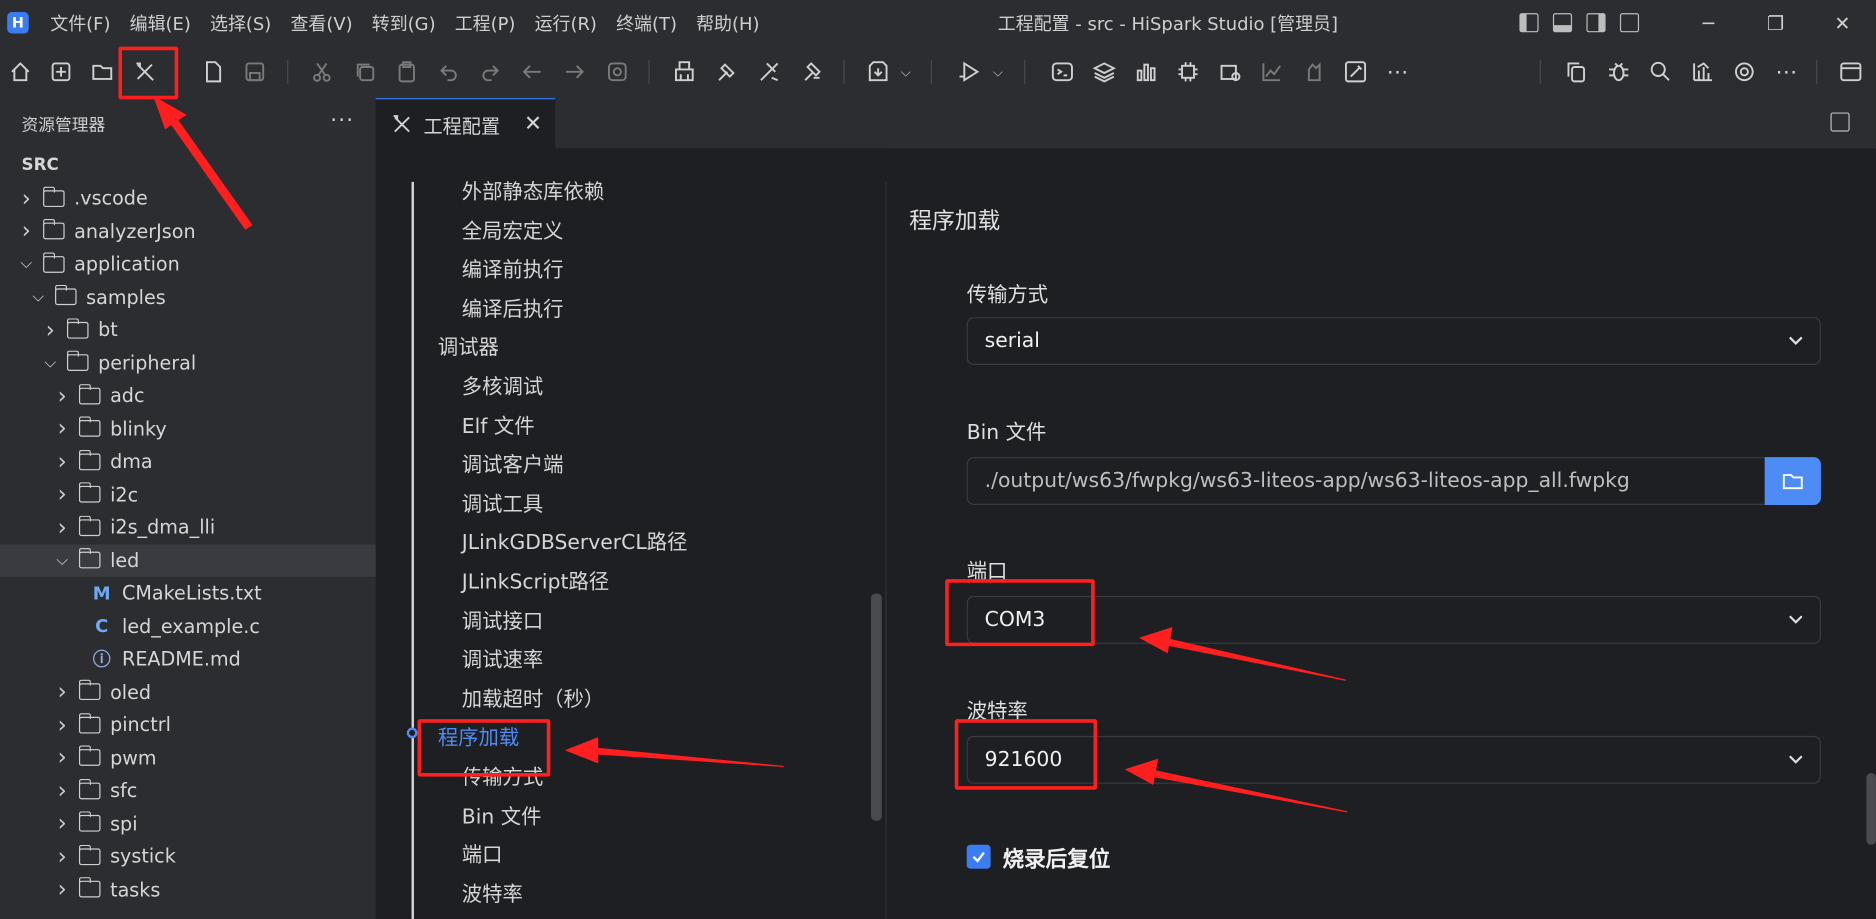 Image resolution: width=1876 pixels, height=919 pixels. What do you see at coordinates (1229, 71) in the screenshot?
I see `kconfig-icon` at bounding box center [1229, 71].